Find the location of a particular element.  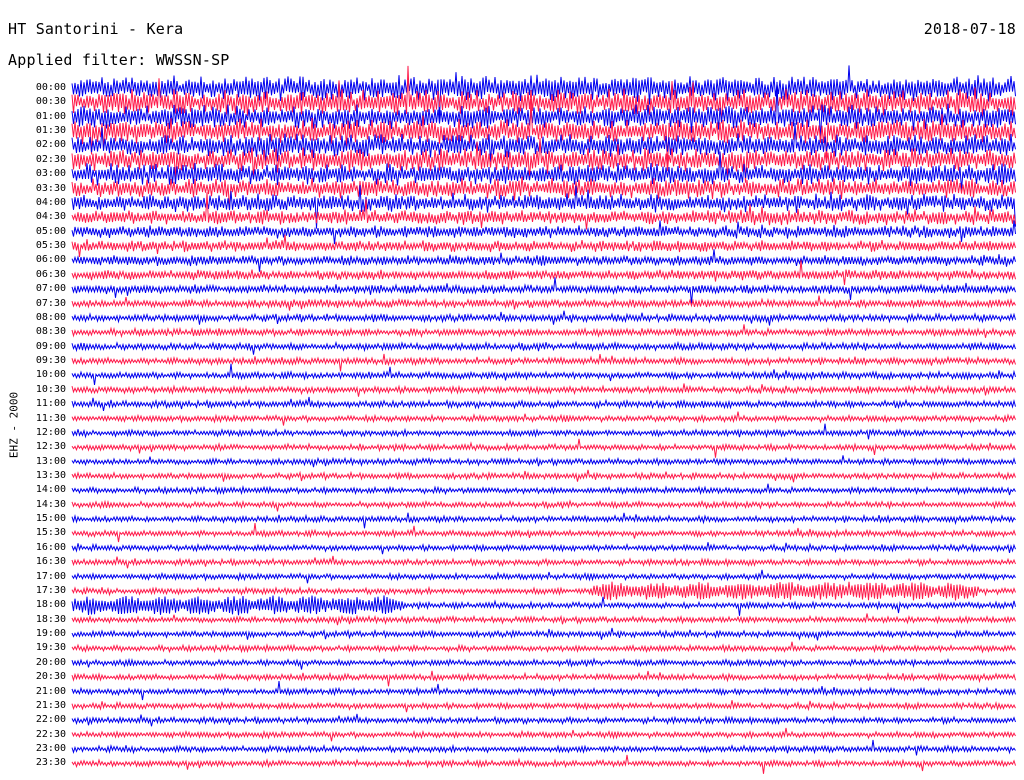

record-date: 2018-07-18 is located at coordinates (969, 29).